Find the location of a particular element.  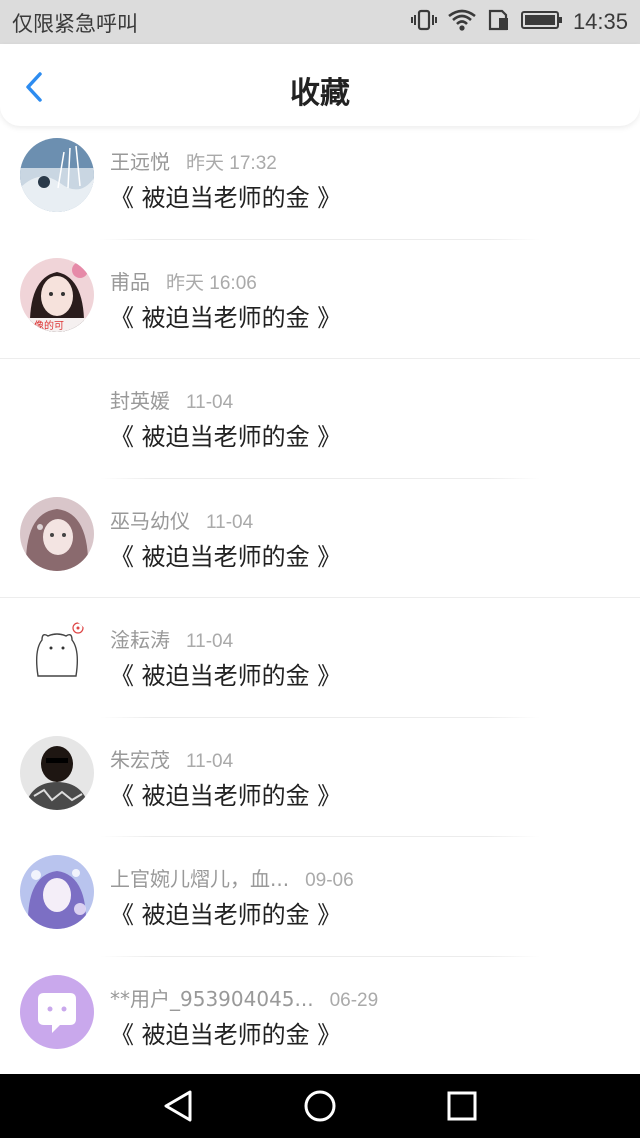

user-name: 淦耘涛 is located at coordinates (140, 640).